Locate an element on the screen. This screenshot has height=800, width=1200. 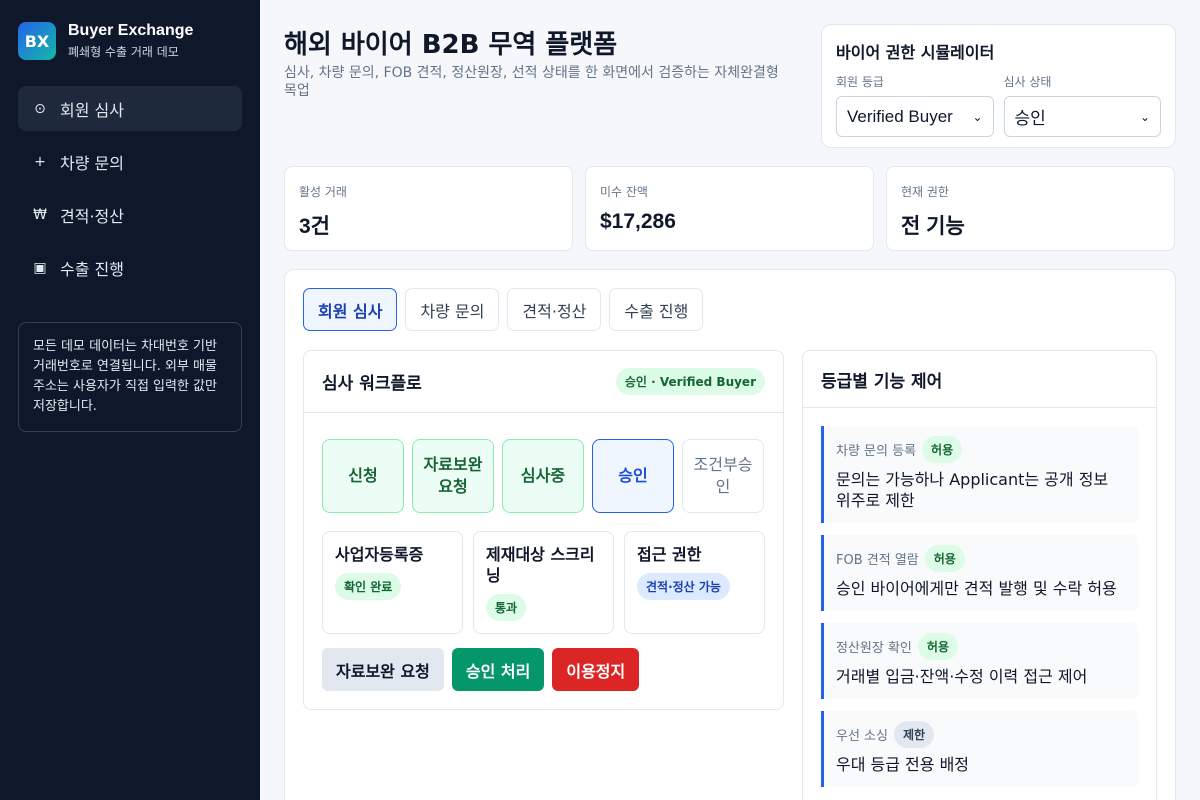
tab-inquiry: 차량 문의 is located at coordinates (452, 309).